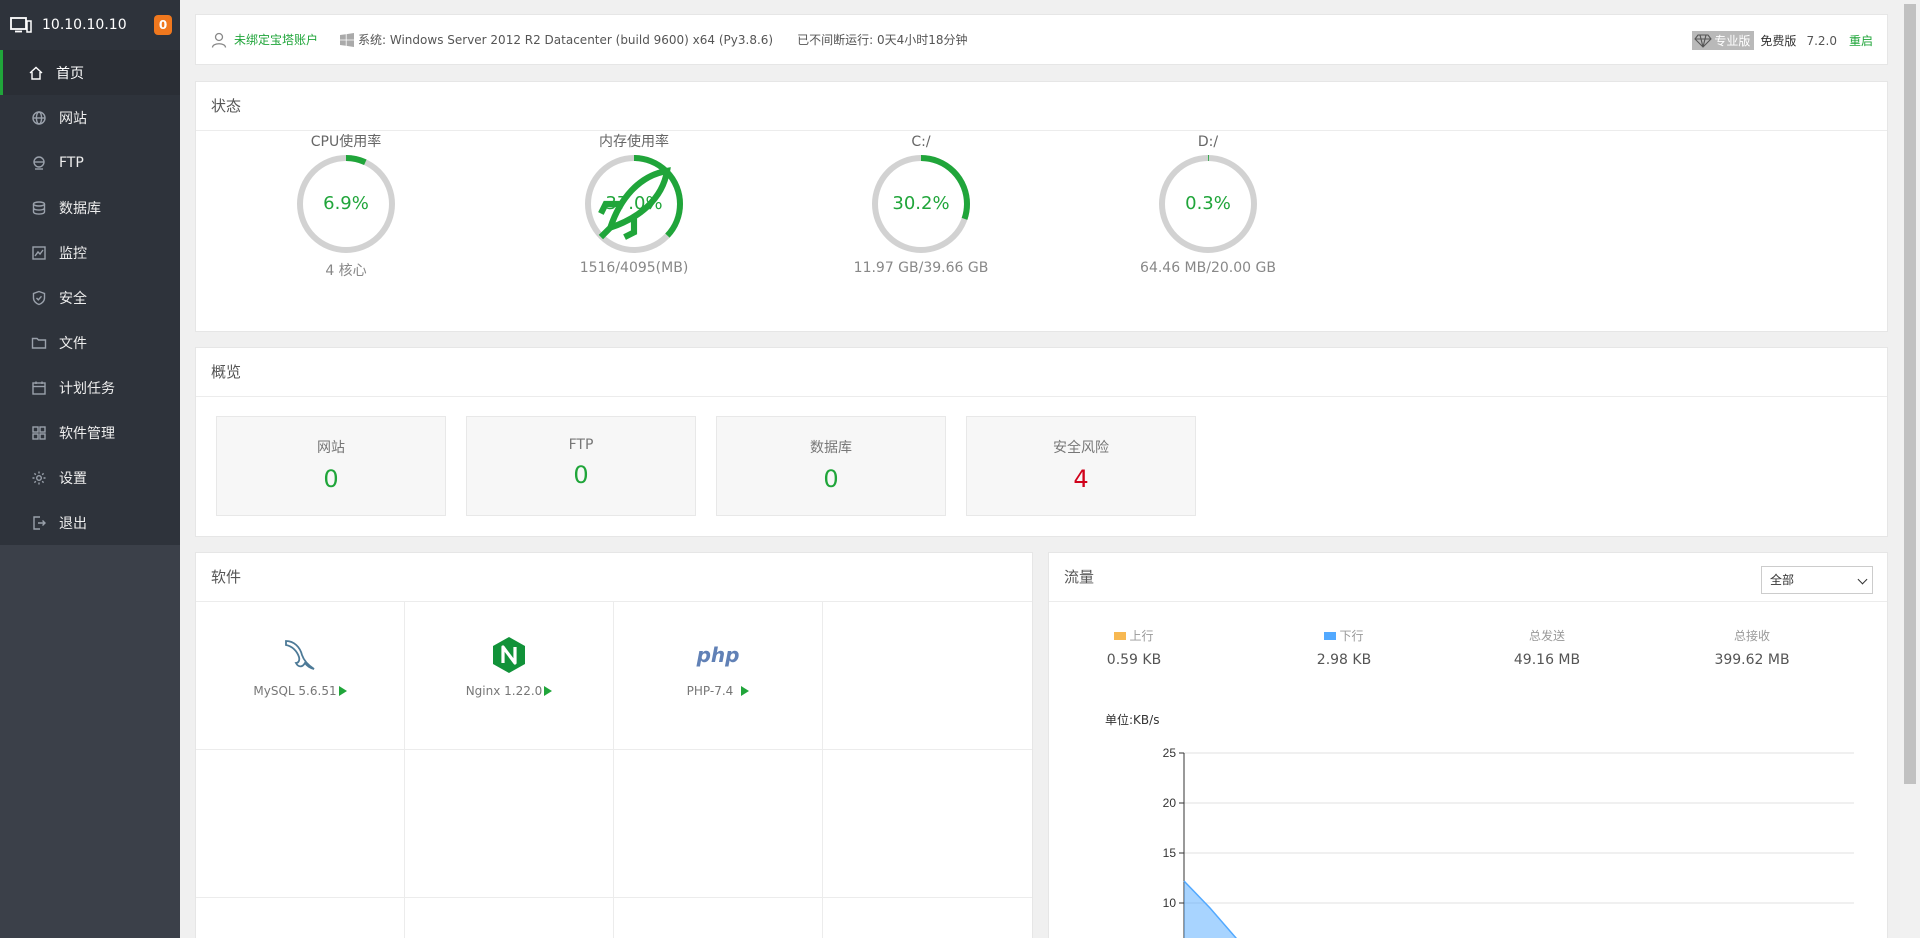 The height and width of the screenshot is (938, 1920). Describe the element at coordinates (300, 676) in the screenshot. I see `software-mysql: MySQL 5.6.51` at that location.